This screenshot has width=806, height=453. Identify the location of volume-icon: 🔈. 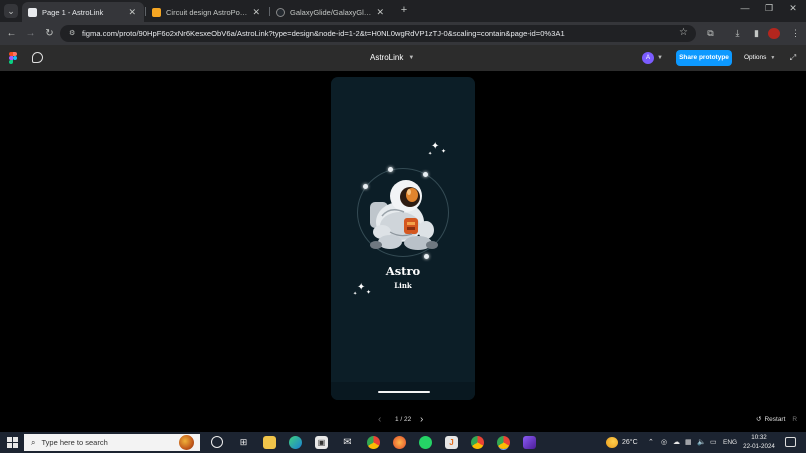
(701, 442).